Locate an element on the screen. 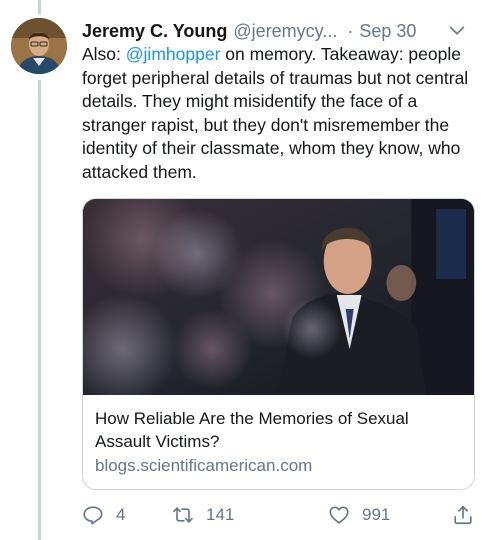 This screenshot has width=488, height=540. like-button: 991 is located at coordinates (359, 515).